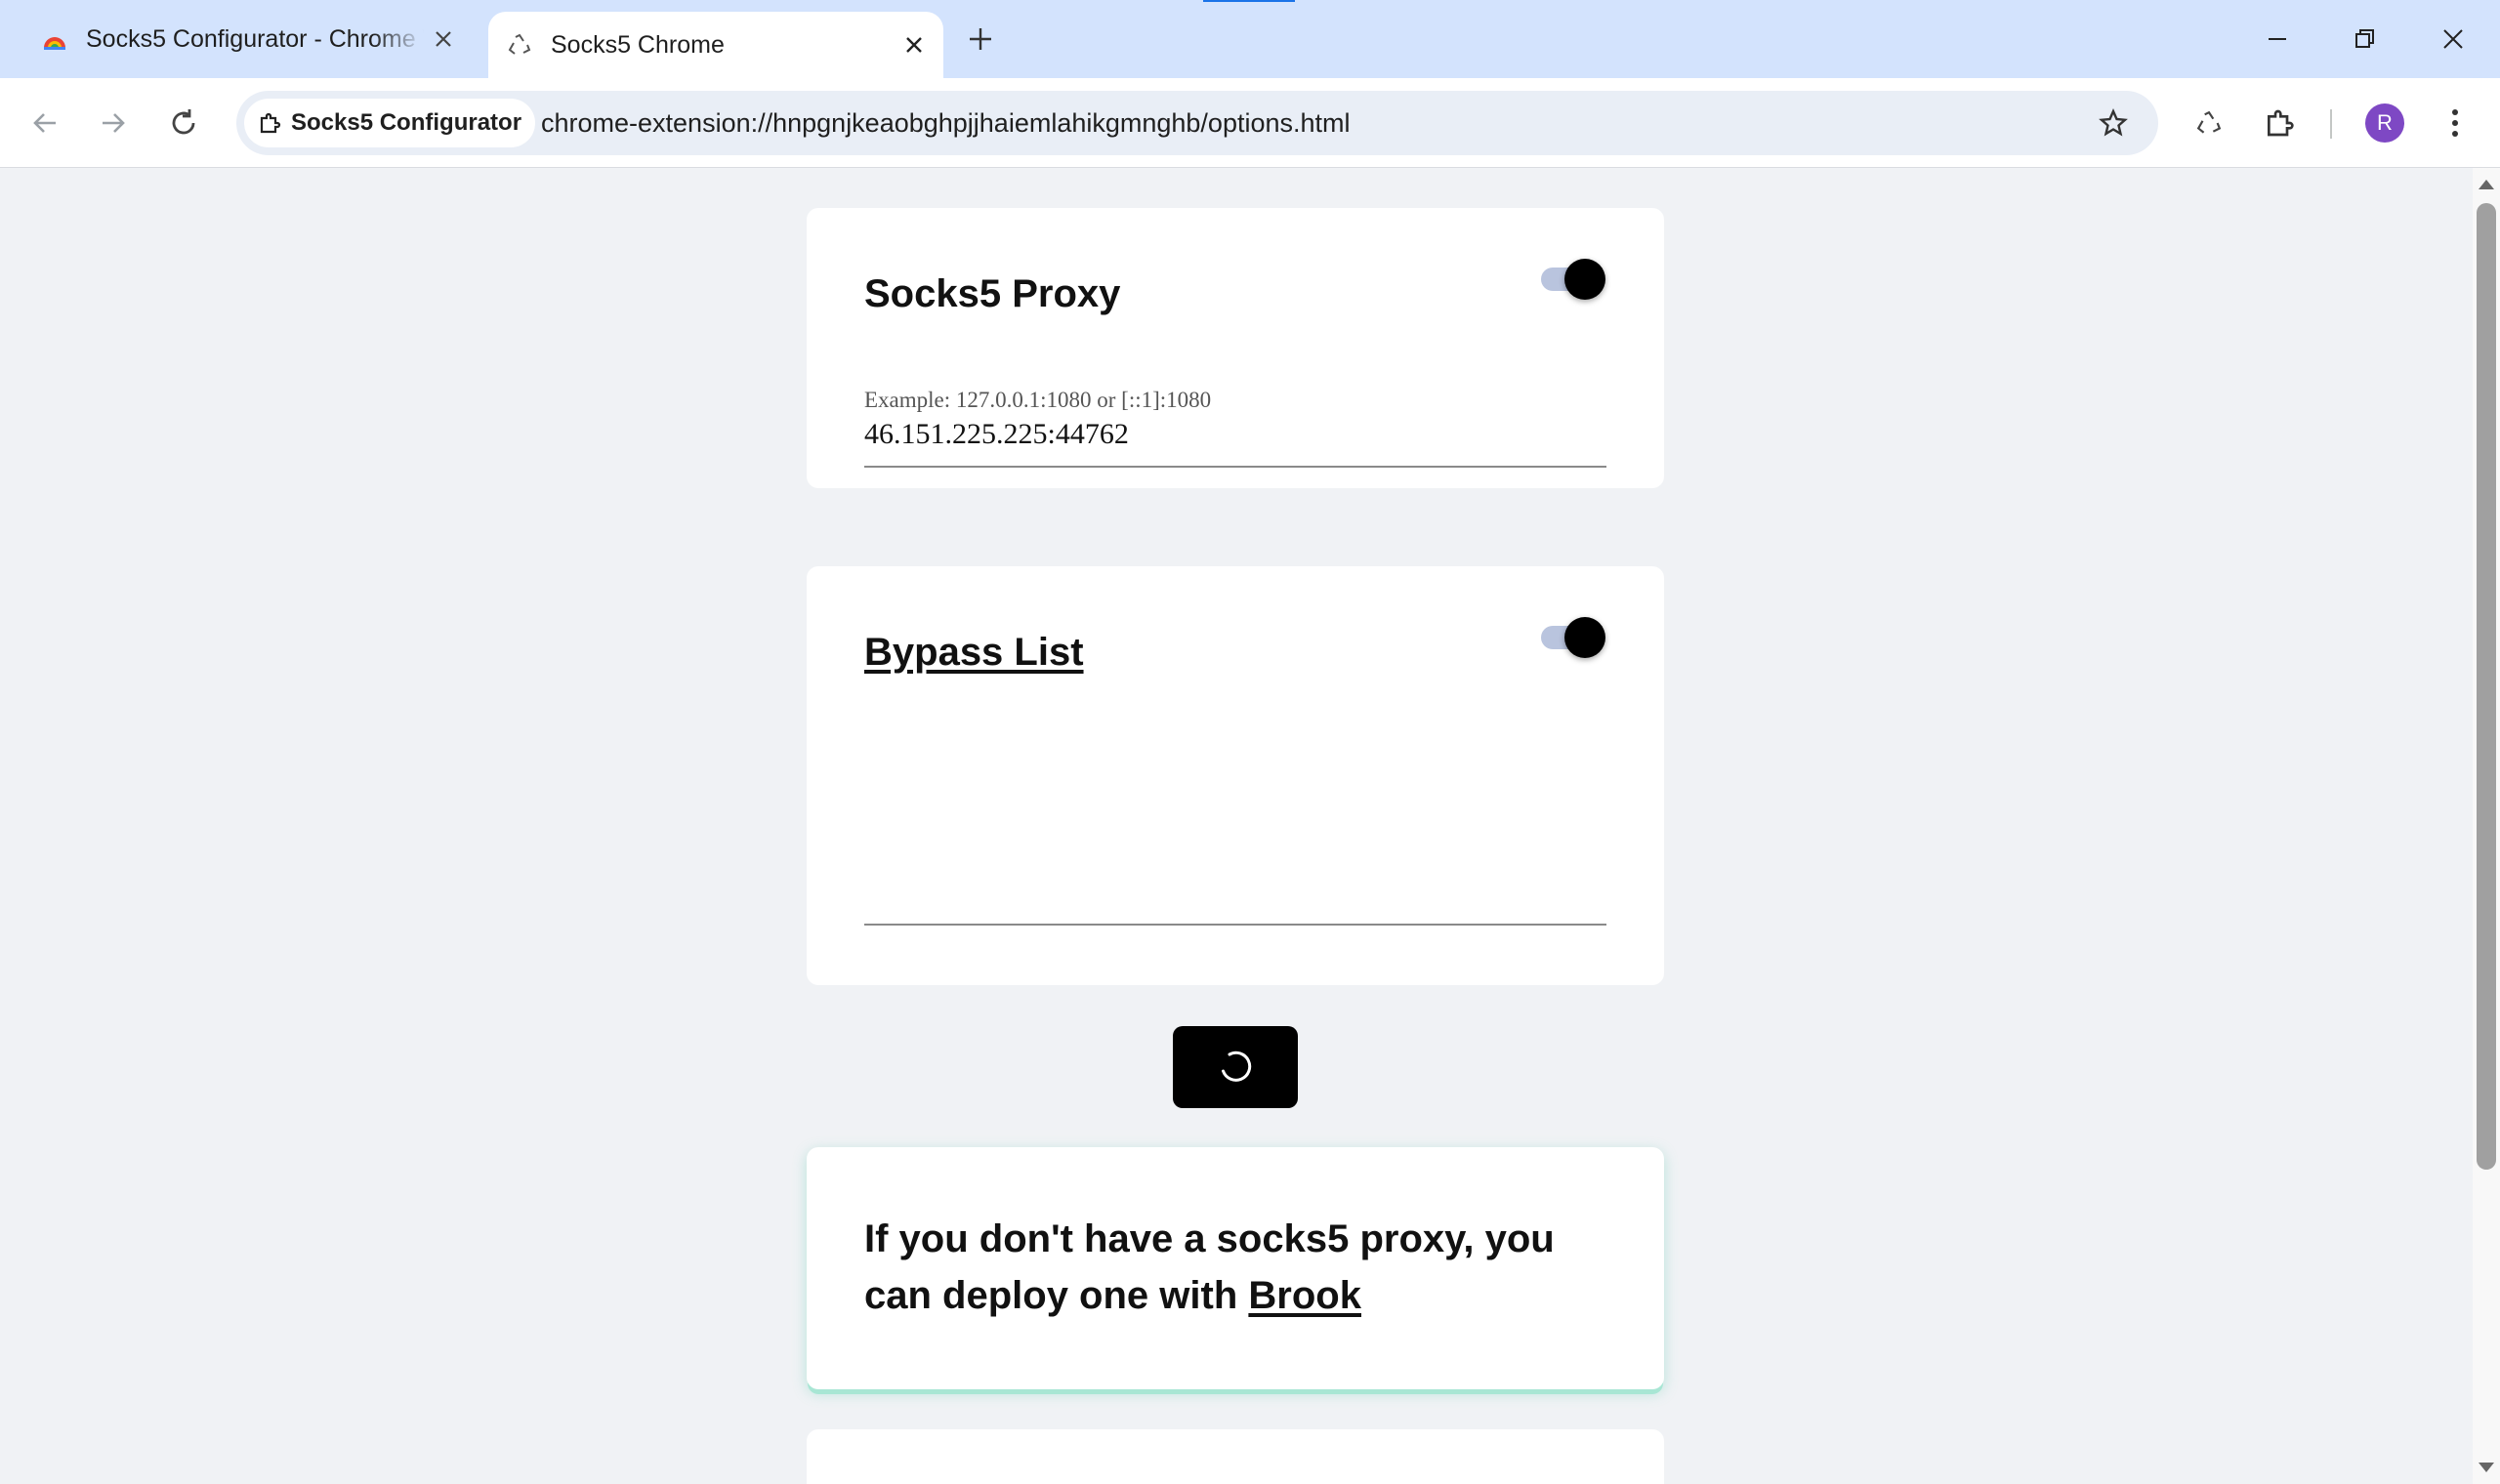 Image resolution: width=2500 pixels, height=1484 pixels. I want to click on extensions-button, so click(2279, 123).